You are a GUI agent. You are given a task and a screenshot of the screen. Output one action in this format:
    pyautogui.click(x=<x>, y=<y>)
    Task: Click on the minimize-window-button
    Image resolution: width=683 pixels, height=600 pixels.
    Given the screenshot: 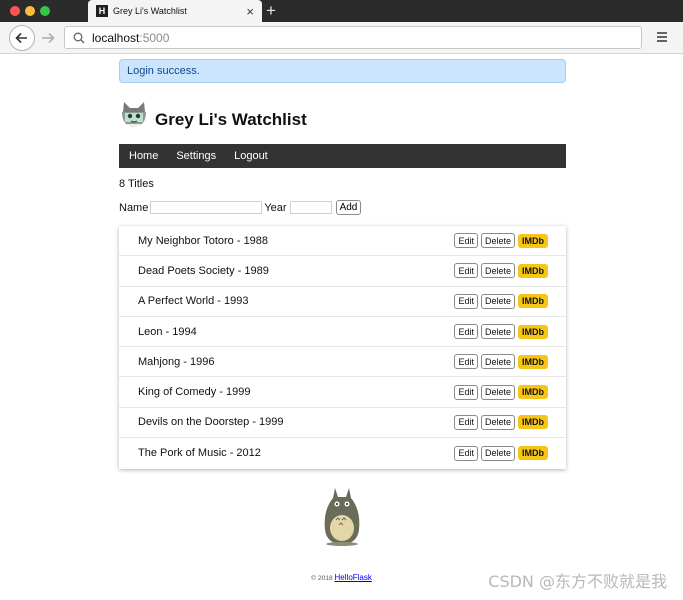 What is the action you would take?
    pyautogui.click(x=30, y=11)
    